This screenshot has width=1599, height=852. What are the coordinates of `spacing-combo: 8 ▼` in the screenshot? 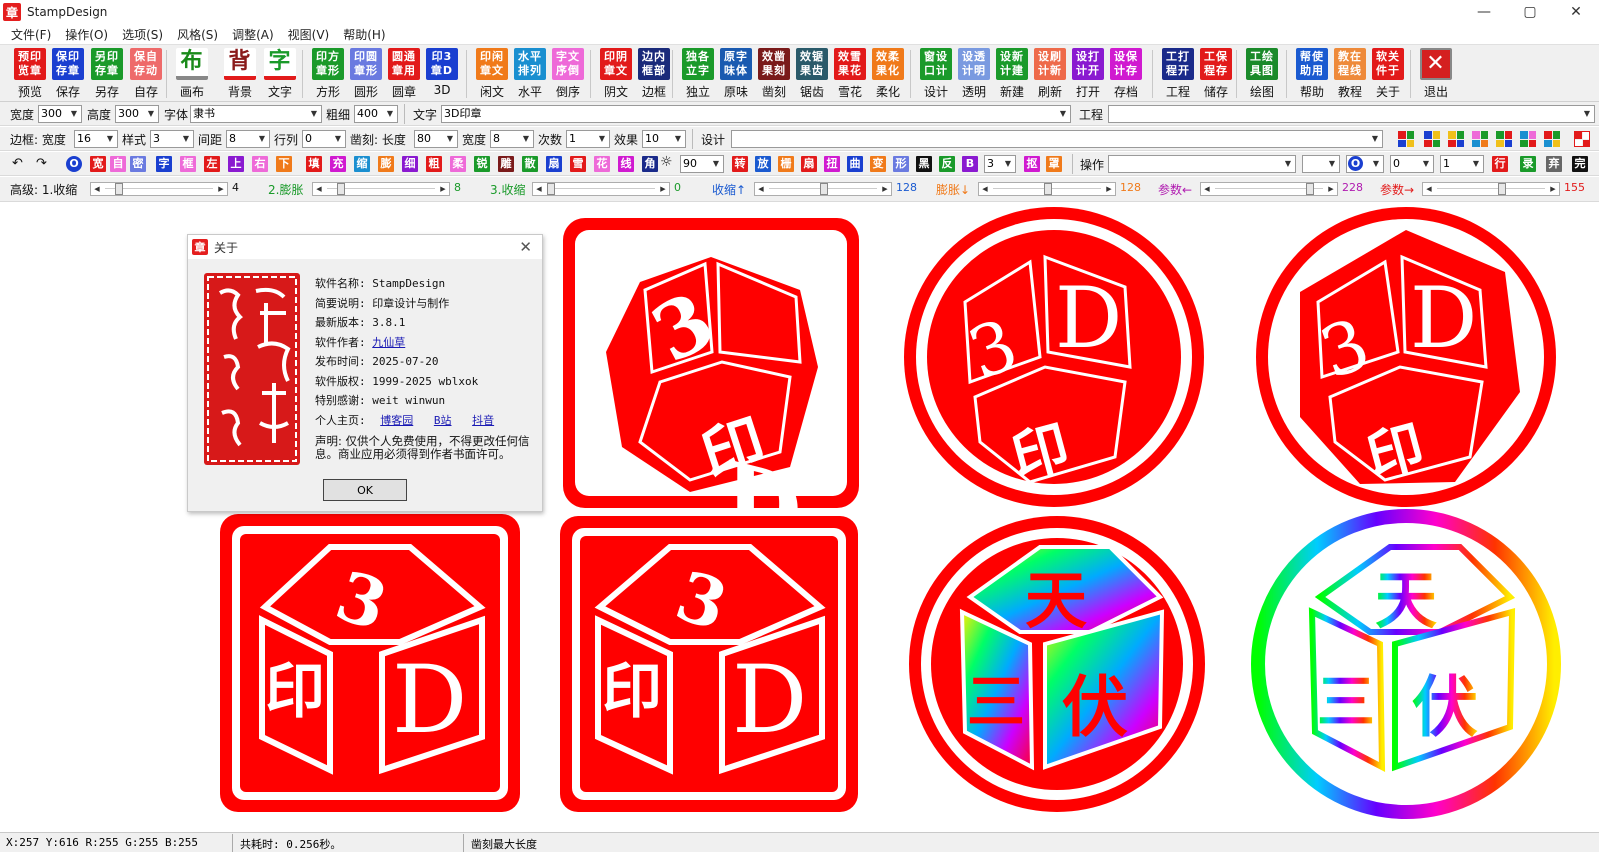 It's located at (248, 139).